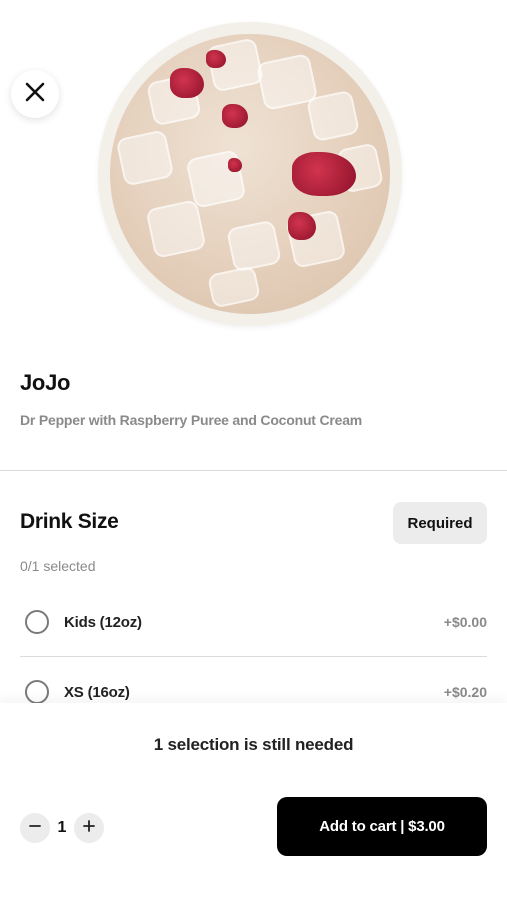 The height and width of the screenshot is (900, 507). Describe the element at coordinates (253, 622) in the screenshot. I see `size-option-kids: Kids (12oz) +$0.00` at that location.